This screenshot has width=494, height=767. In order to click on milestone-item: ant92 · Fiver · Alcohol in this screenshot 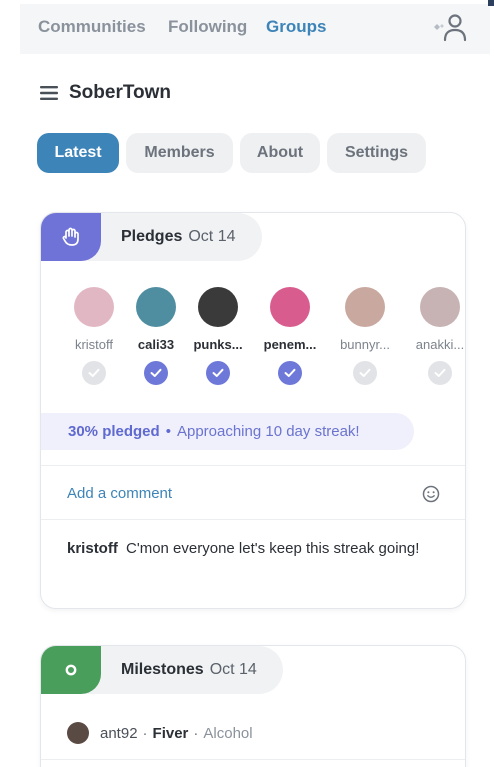, I will do `click(160, 733)`.